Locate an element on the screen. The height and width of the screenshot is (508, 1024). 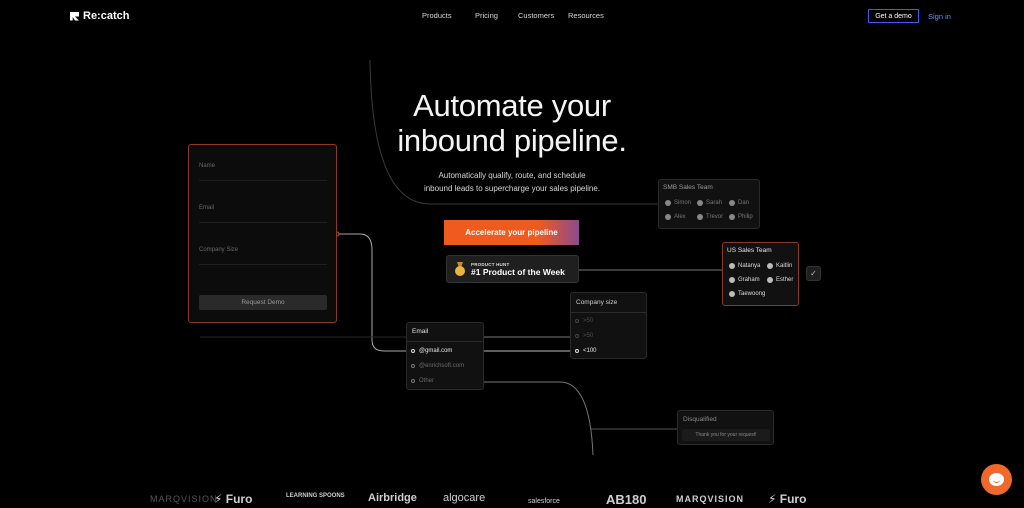
us-team-title: US Sales Team is located at coordinates (749, 250).